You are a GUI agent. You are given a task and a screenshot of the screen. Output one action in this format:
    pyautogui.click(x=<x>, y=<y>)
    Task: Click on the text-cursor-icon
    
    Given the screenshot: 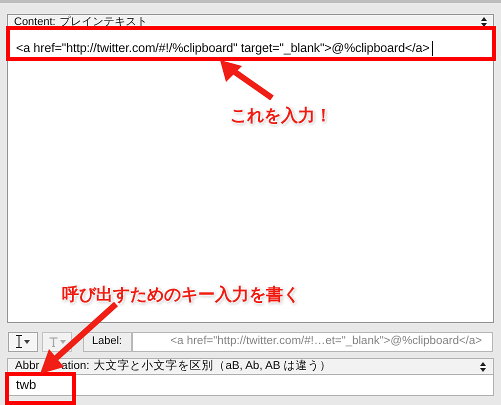 What is the action you would take?
    pyautogui.click(x=19, y=341)
    